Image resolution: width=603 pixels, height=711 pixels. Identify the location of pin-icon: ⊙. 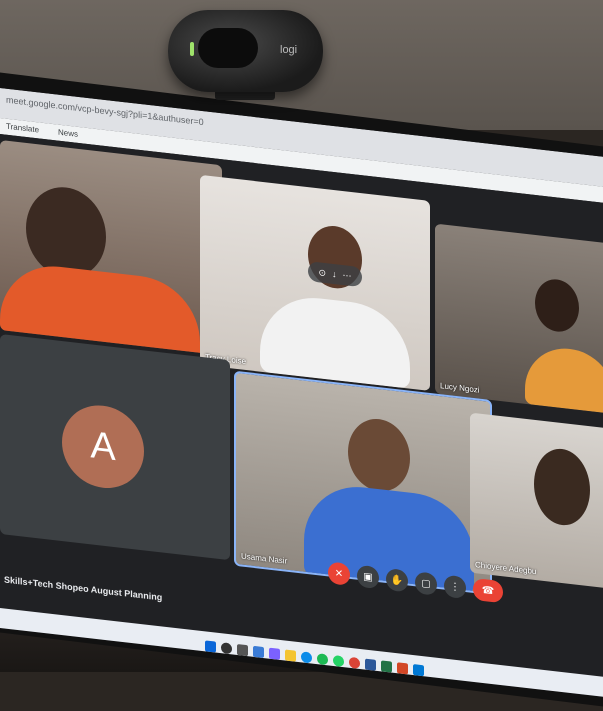
(322, 273).